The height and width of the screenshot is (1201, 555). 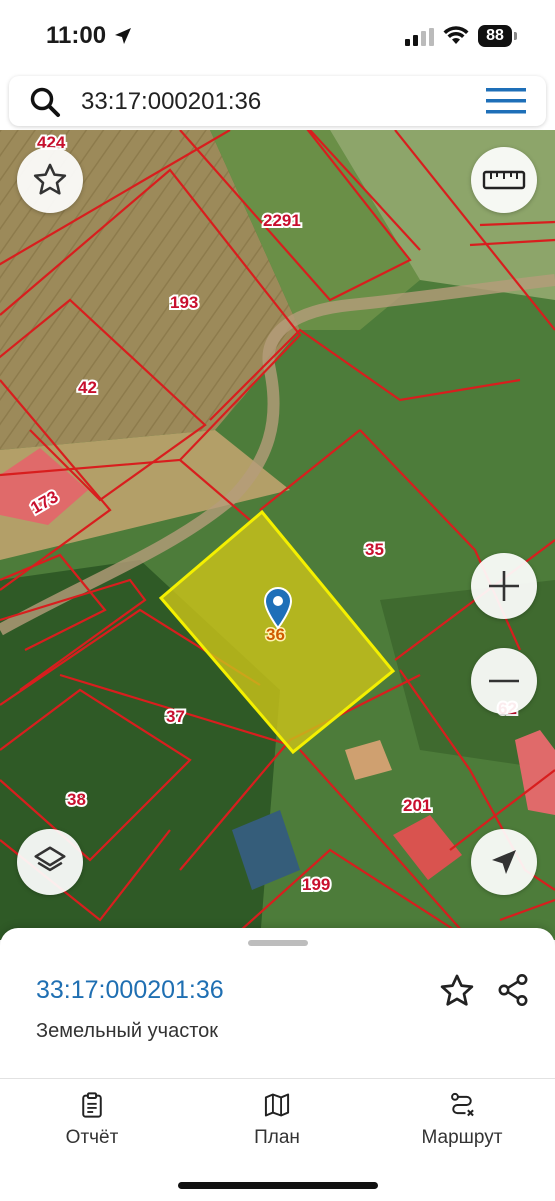 What do you see at coordinates (417, 805) in the screenshot?
I see `parcel-label-201: 201` at bounding box center [417, 805].